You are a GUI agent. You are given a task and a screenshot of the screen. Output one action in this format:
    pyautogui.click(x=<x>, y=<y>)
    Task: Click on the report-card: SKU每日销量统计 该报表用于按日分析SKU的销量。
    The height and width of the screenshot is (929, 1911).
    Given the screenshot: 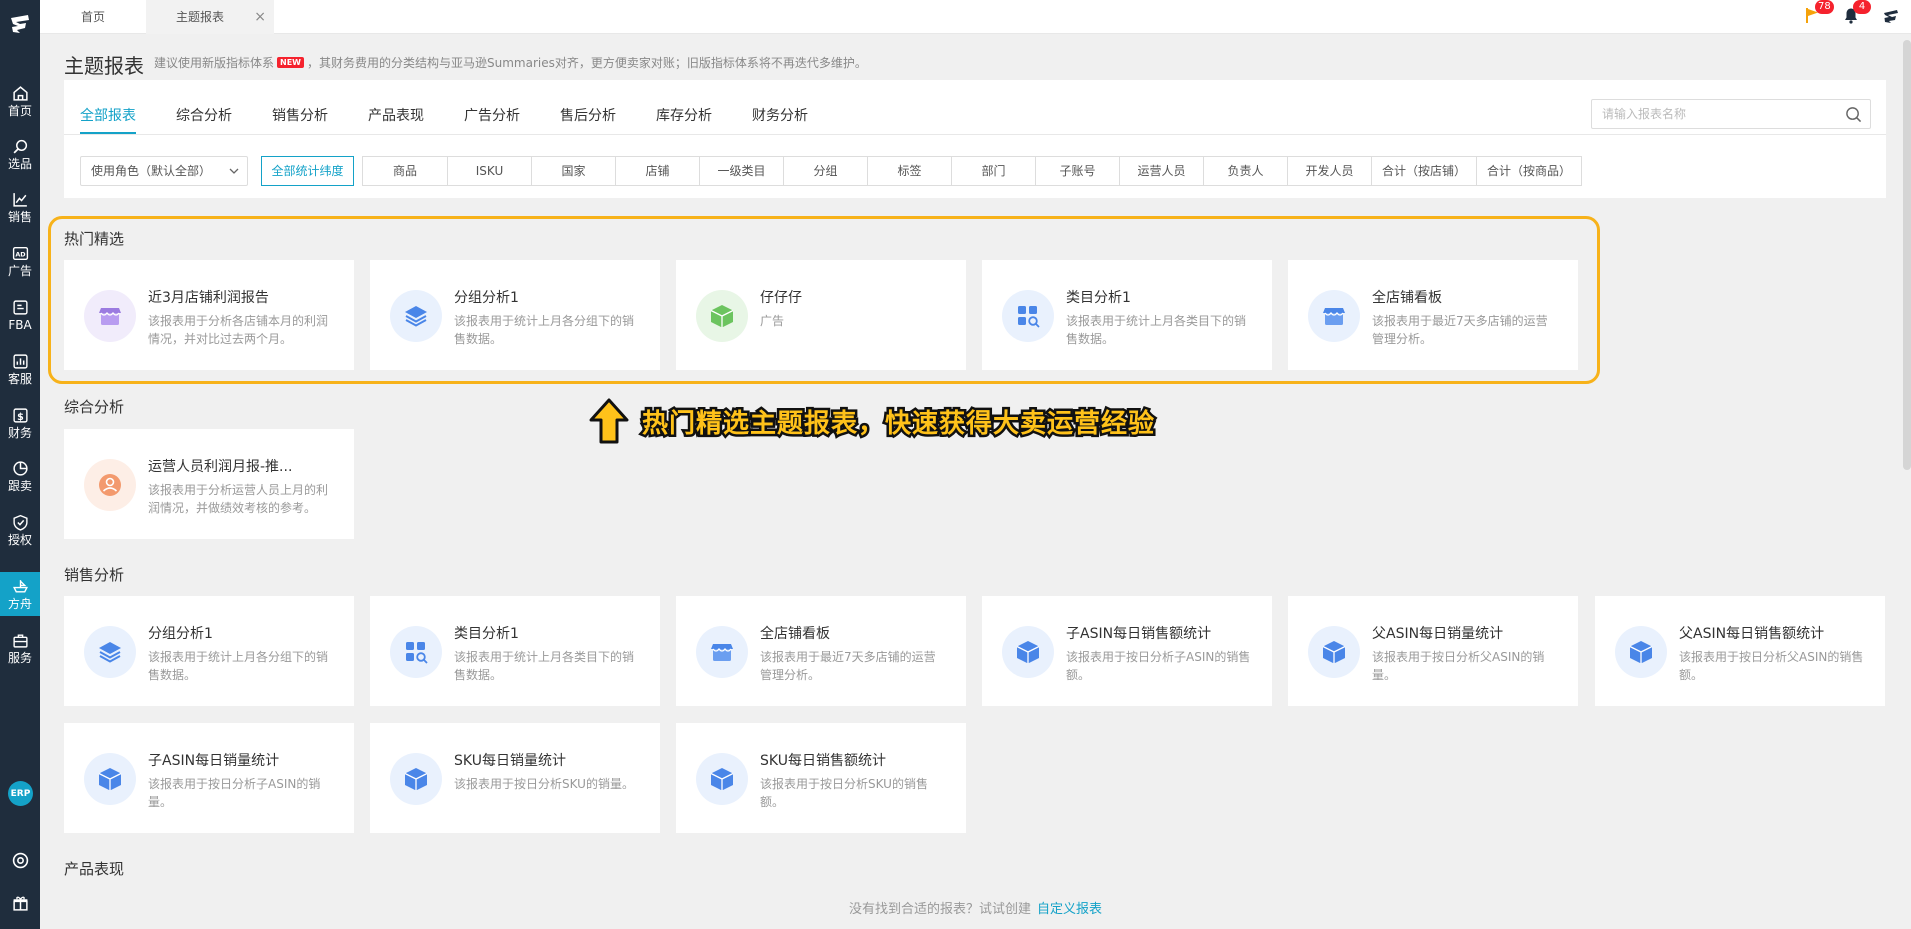 What is the action you would take?
    pyautogui.click(x=515, y=778)
    